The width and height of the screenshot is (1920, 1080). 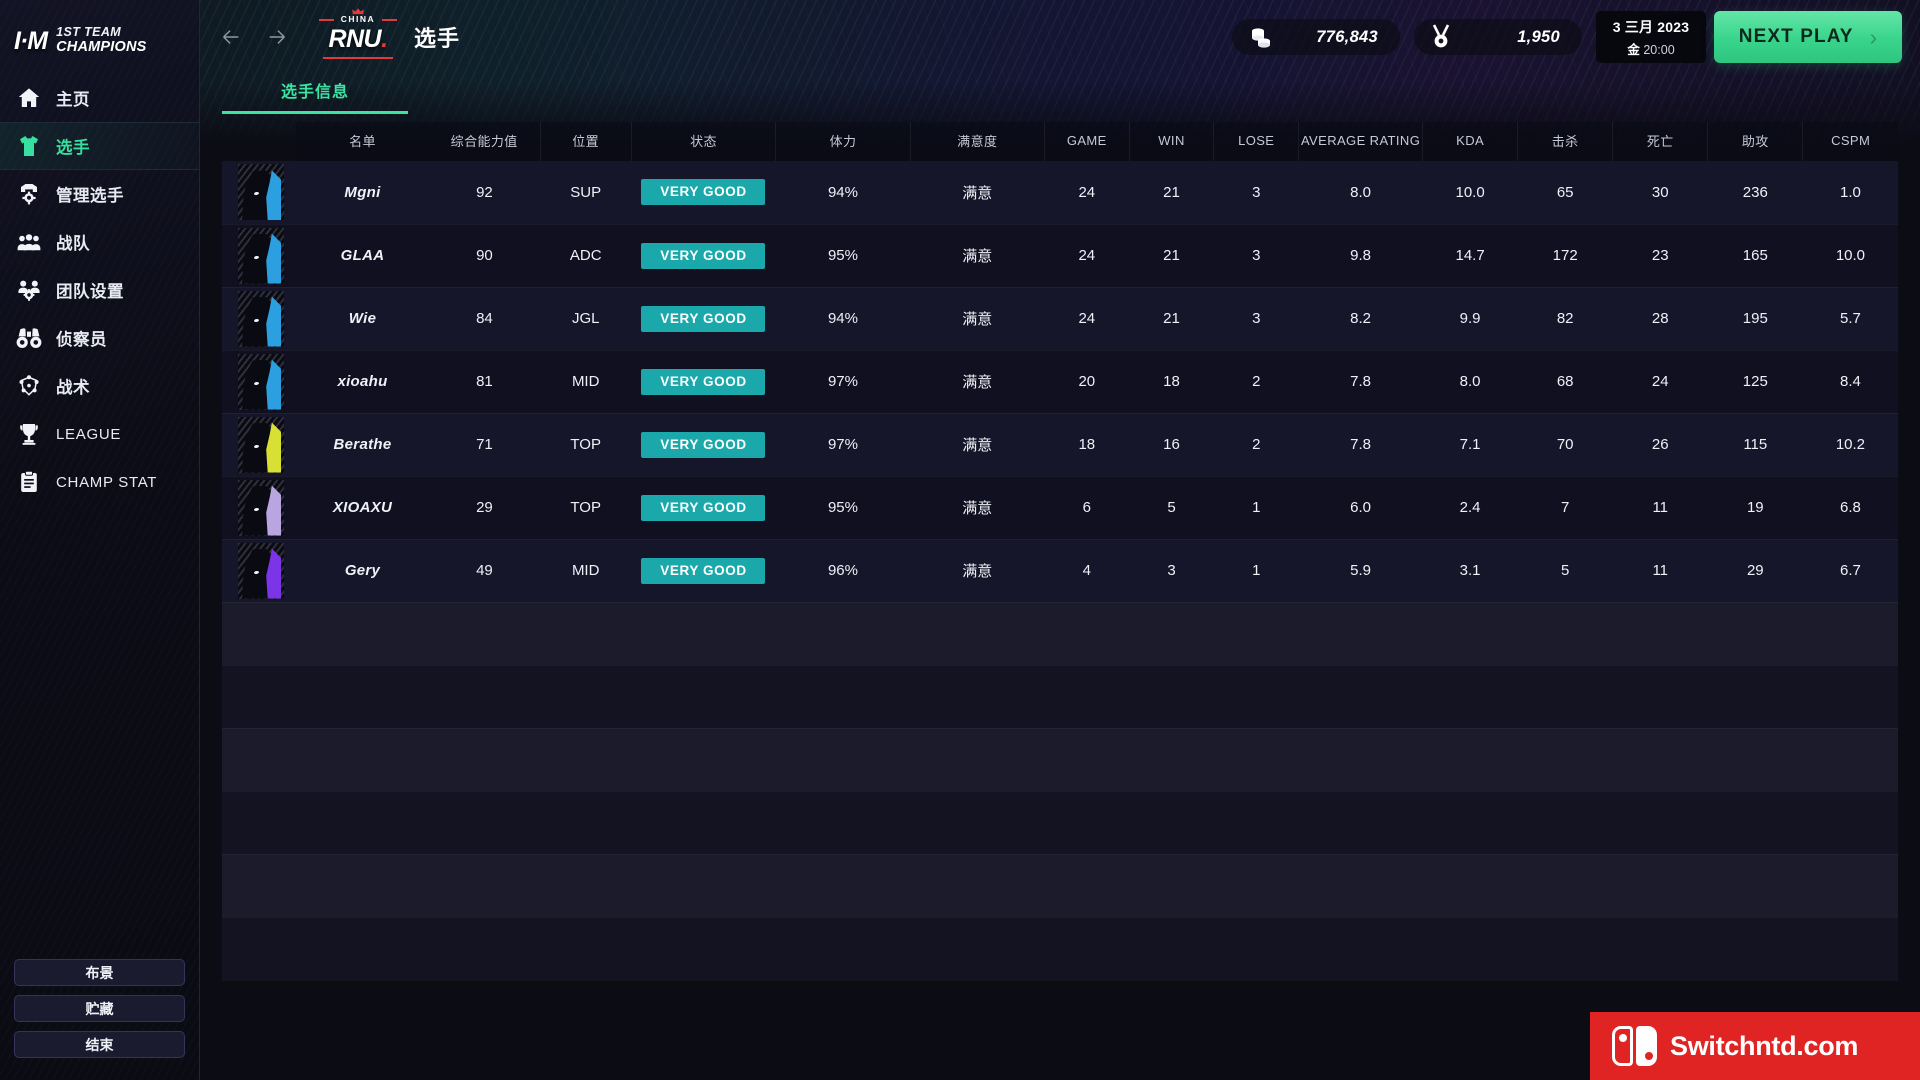 I want to click on column-header-avg_rating: AVERAGE RATING, so click(x=1361, y=141).